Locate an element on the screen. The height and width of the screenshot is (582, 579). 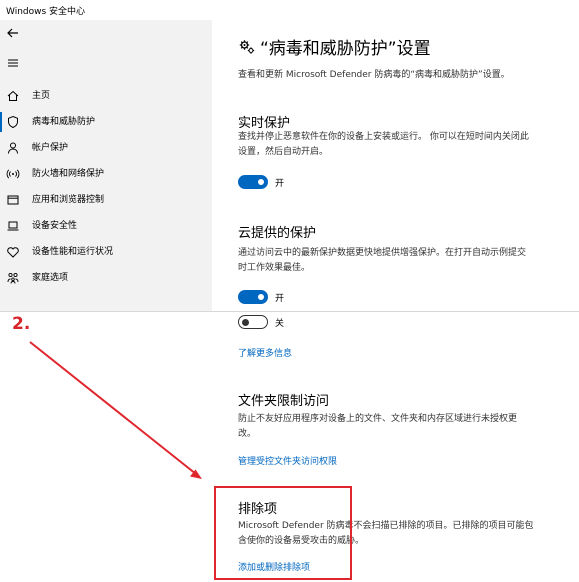
sidebar-item-label: 病毒和威胁防护 is located at coordinates (64, 122).